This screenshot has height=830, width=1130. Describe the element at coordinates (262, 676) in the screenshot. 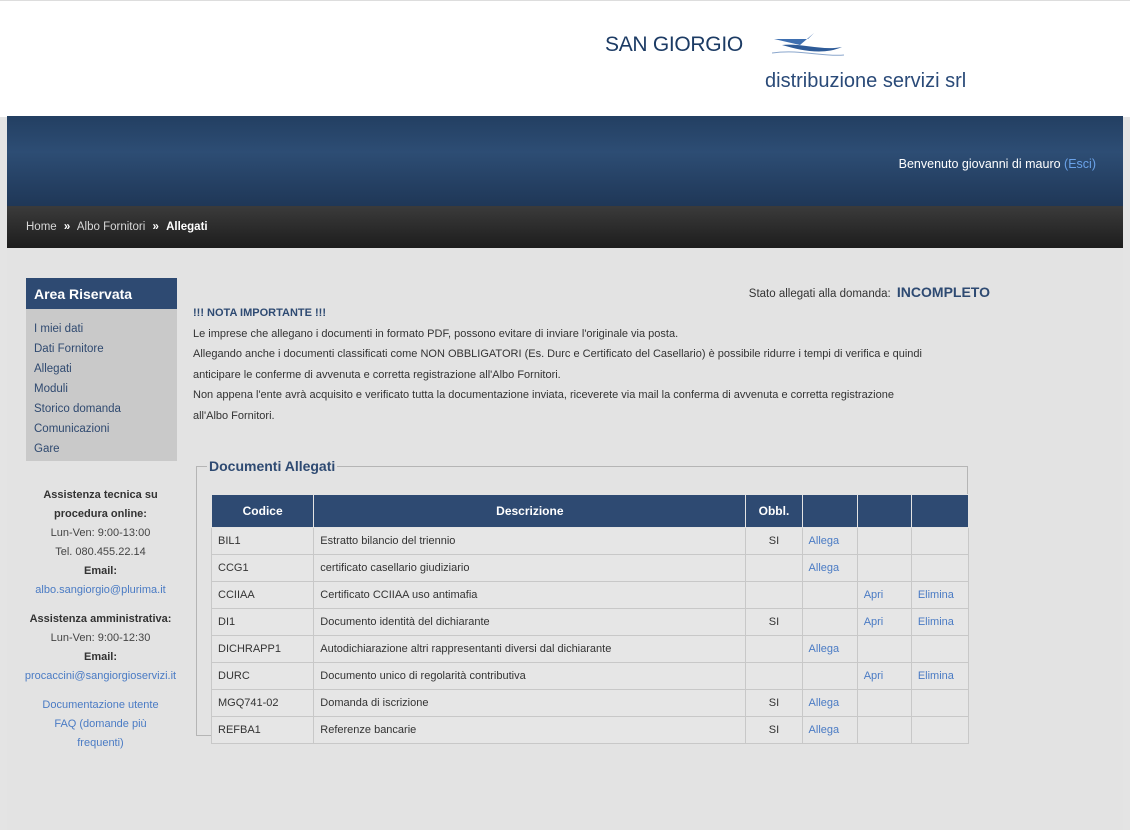

I see `cell-code: DURC` at that location.